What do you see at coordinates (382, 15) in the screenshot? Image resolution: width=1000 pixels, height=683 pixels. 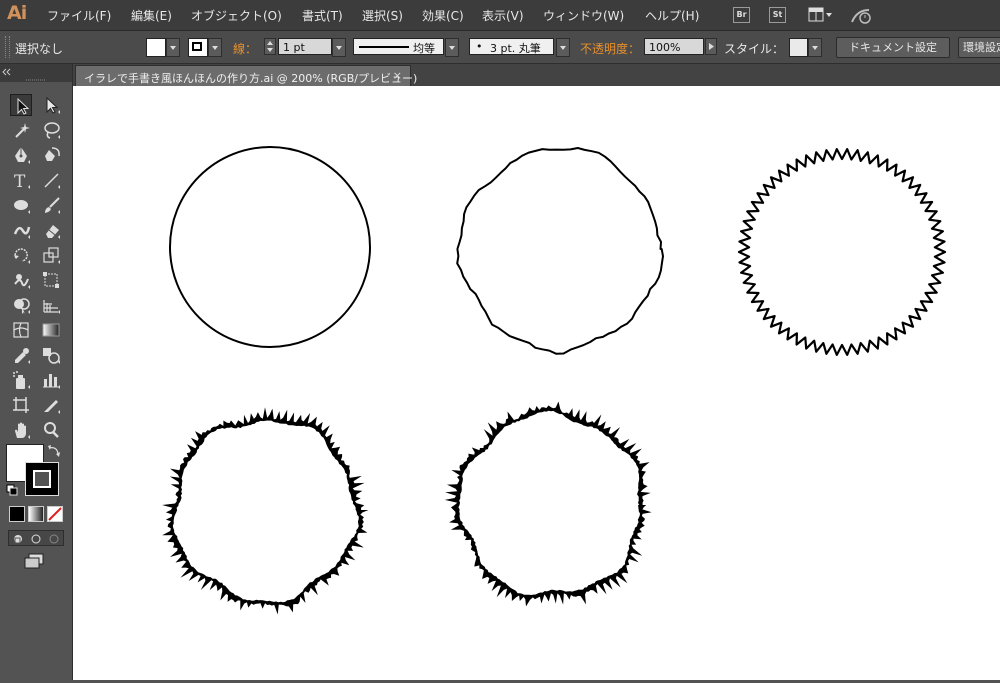 I see `menu-select: 選択(S)` at bounding box center [382, 15].